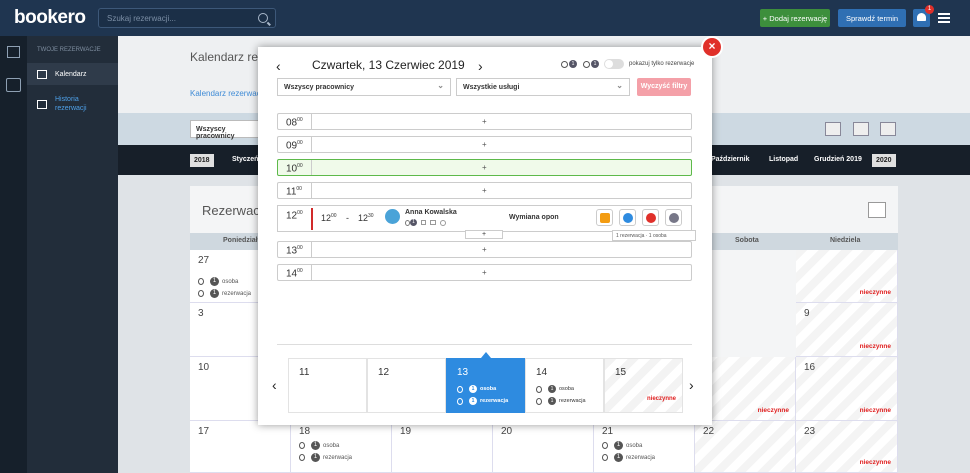 Image resolution: width=970 pixels, height=473 pixels. What do you see at coordinates (643, 385) in the screenshot?
I see `day-strip-item: 15 nieczynne` at bounding box center [643, 385].